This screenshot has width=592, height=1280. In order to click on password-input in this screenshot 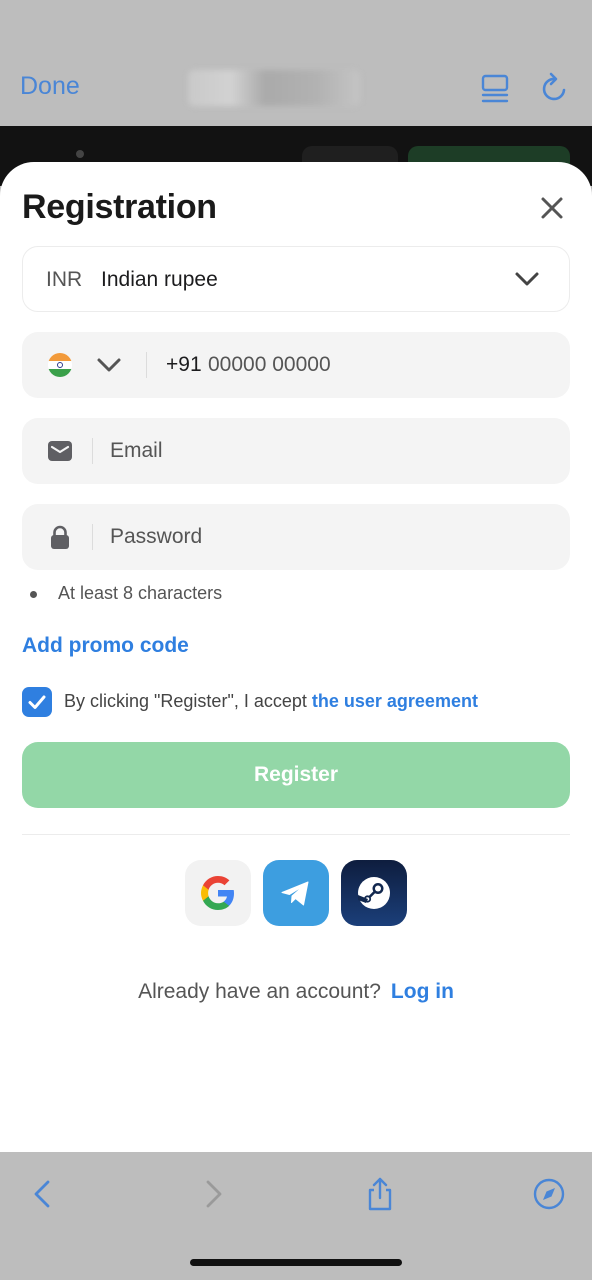, I will do `click(325, 537)`.